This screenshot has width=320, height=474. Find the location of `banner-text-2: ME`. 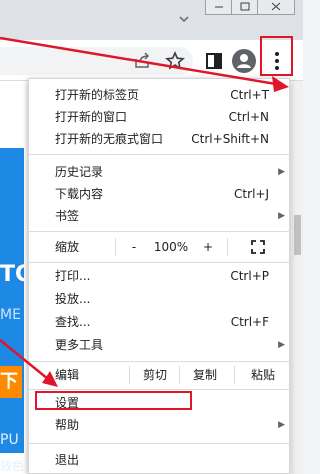

banner-text-2: ME is located at coordinates (10, 315).